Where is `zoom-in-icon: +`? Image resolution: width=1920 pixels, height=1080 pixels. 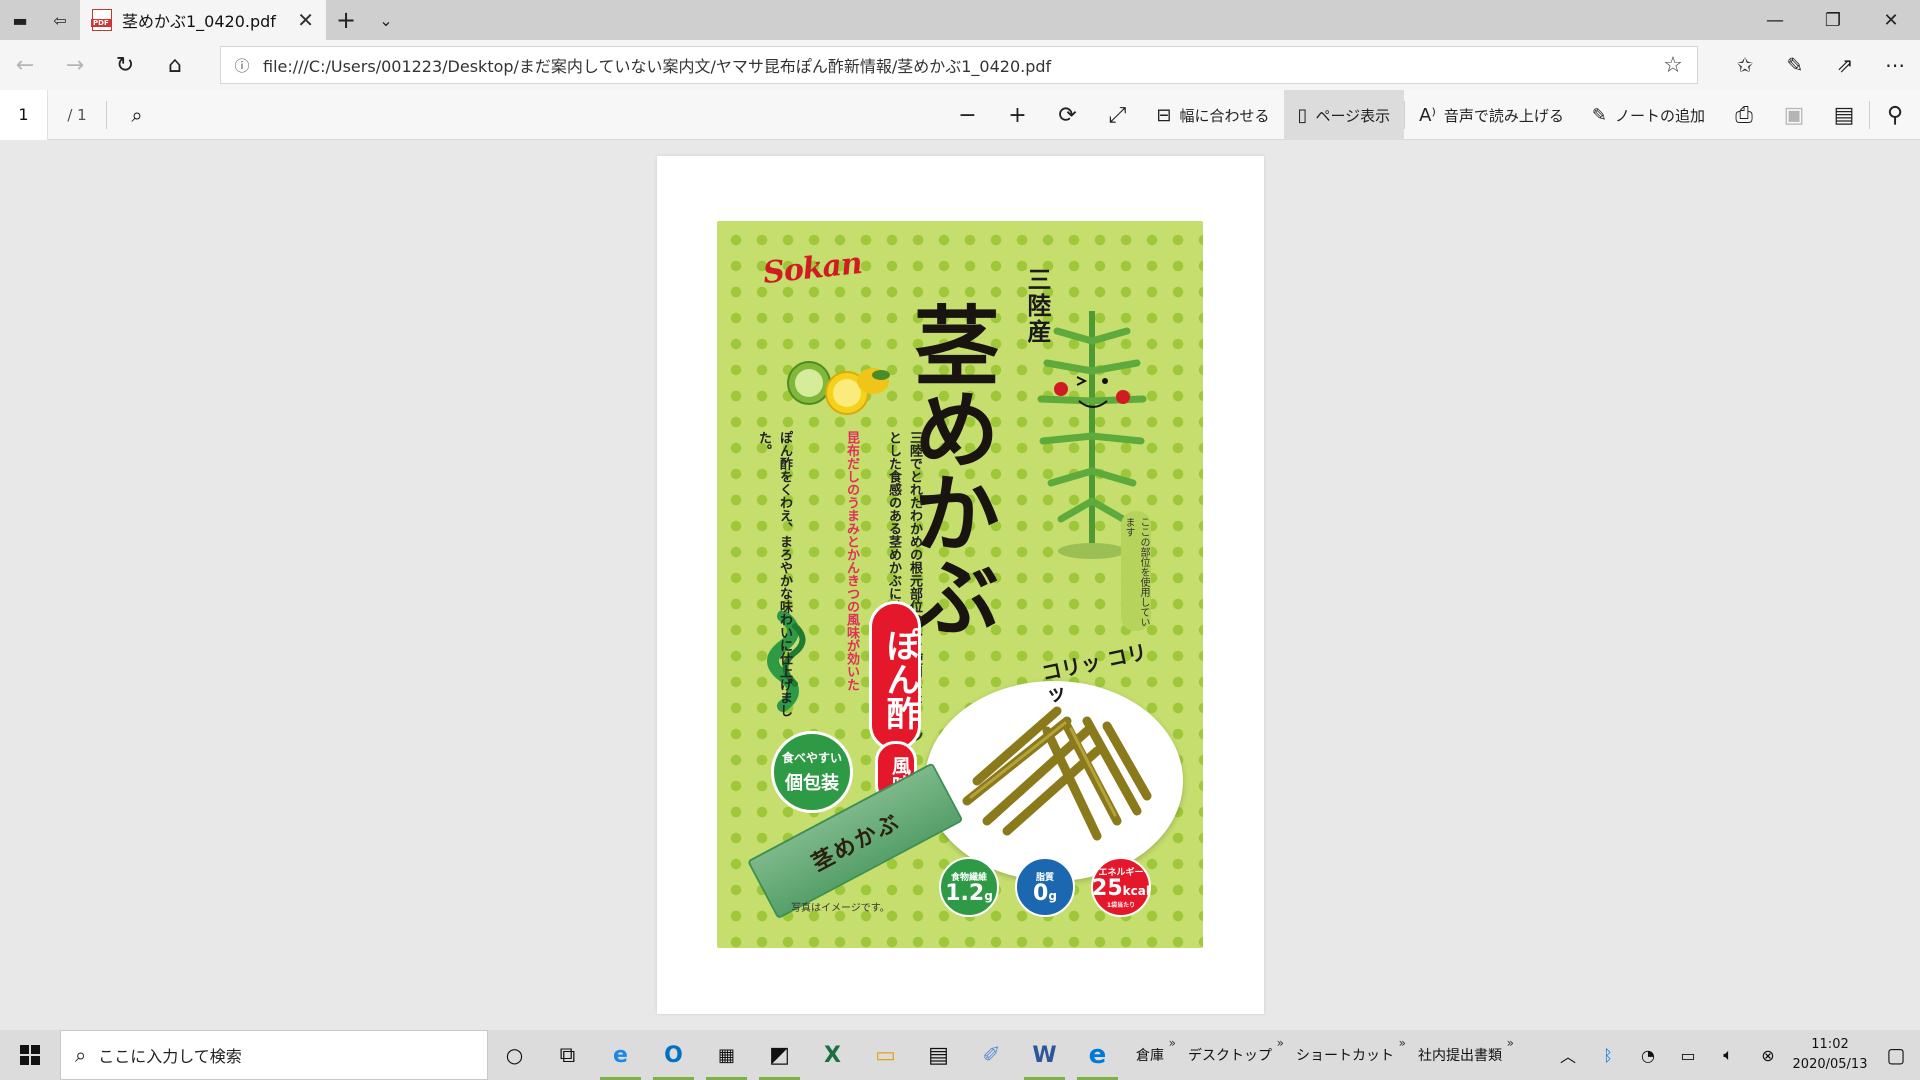 zoom-in-icon: + is located at coordinates (1017, 115).